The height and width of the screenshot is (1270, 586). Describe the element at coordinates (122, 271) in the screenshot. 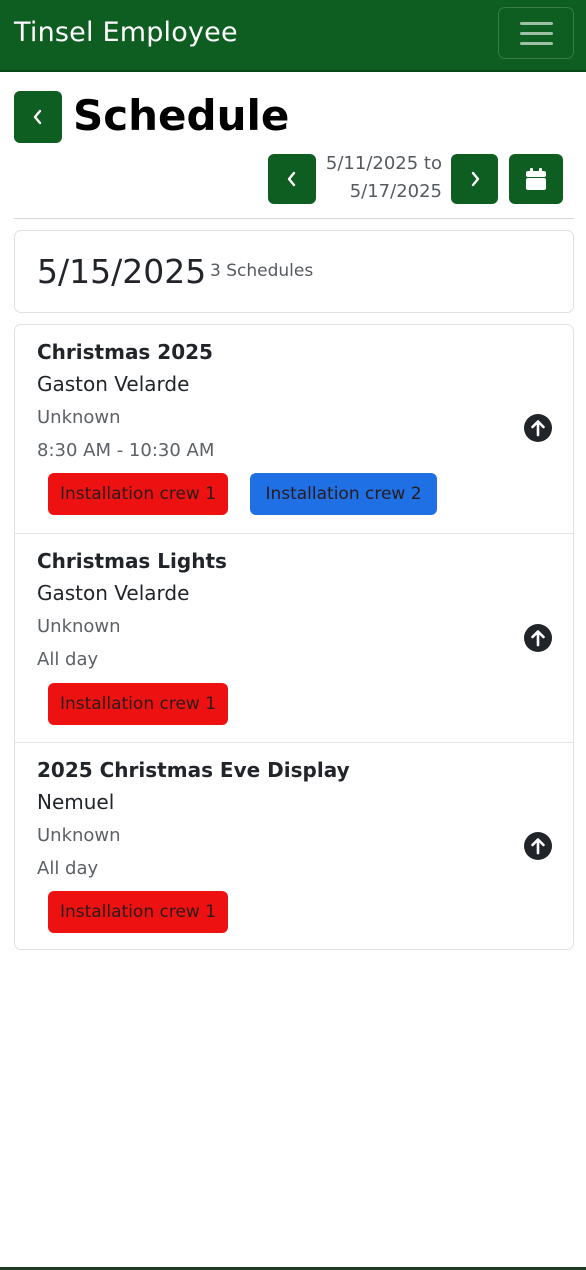

I see `day-date: 5/15/2025` at that location.